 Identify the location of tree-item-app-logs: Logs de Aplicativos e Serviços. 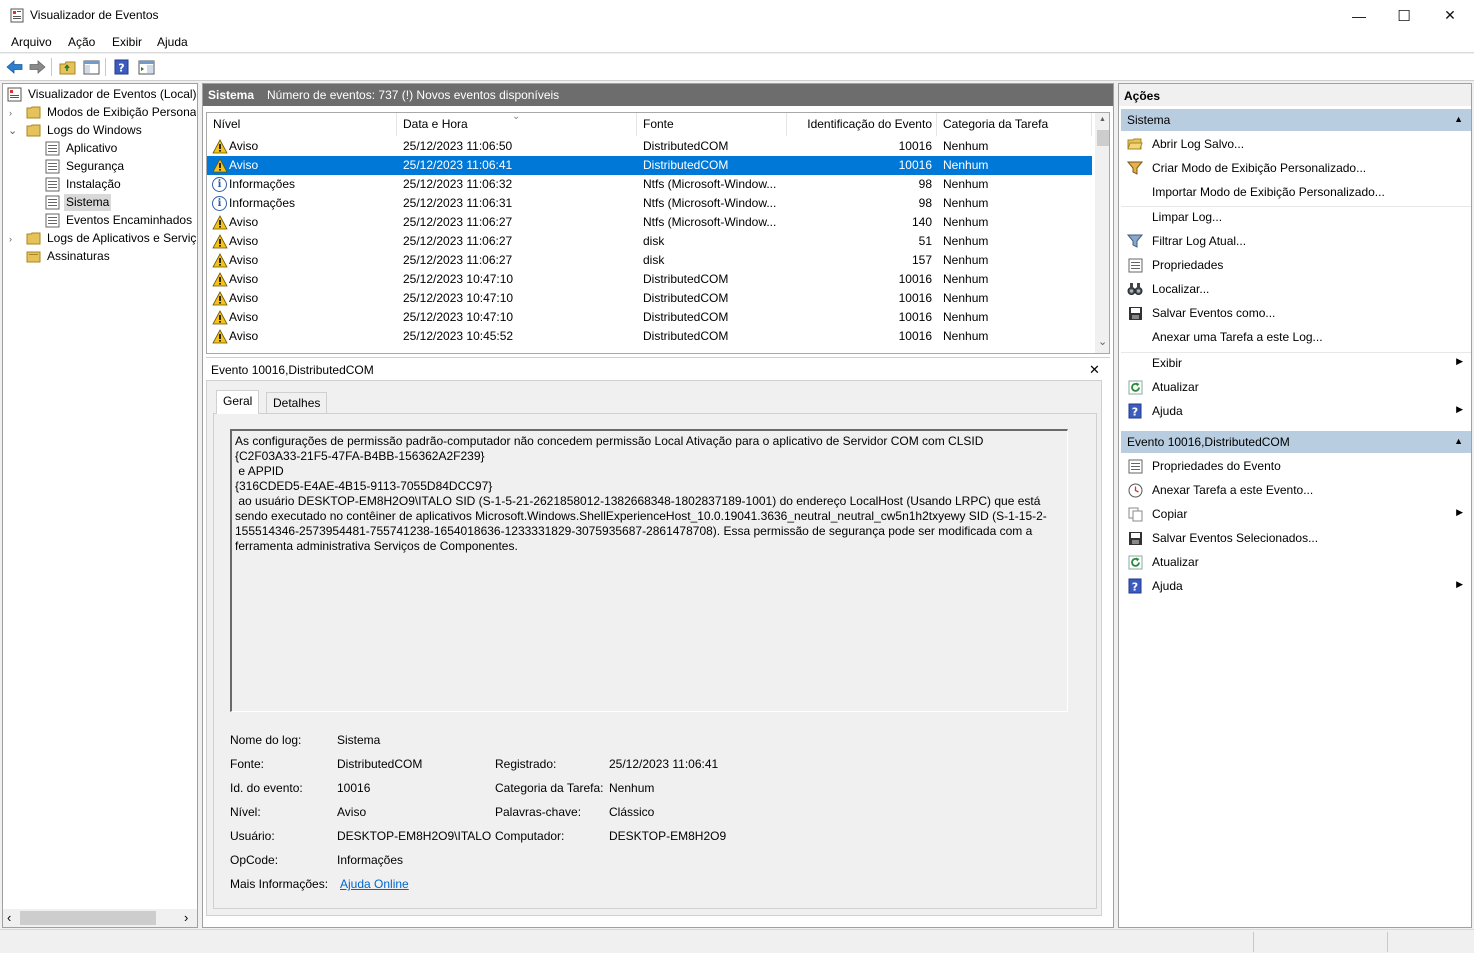
(111, 238).